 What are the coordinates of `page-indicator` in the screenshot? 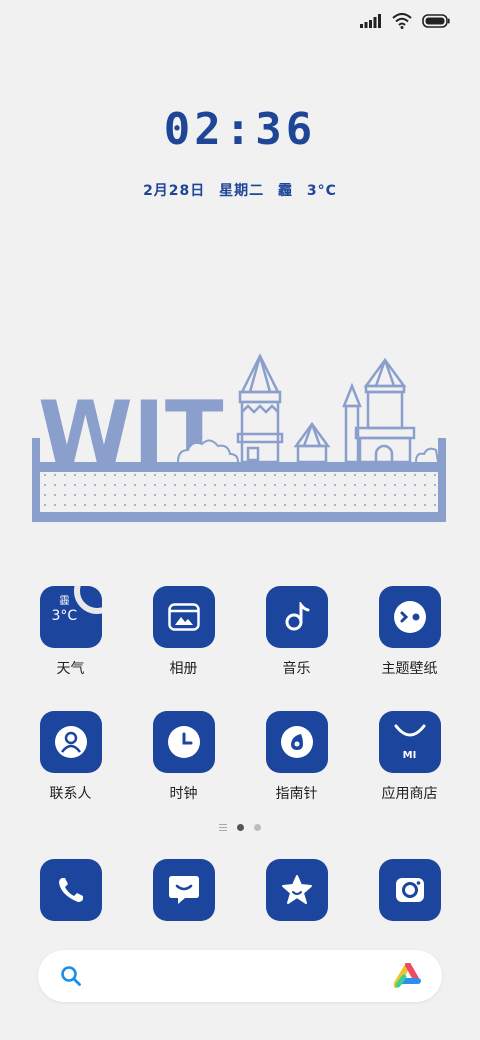 It's located at (240, 827).